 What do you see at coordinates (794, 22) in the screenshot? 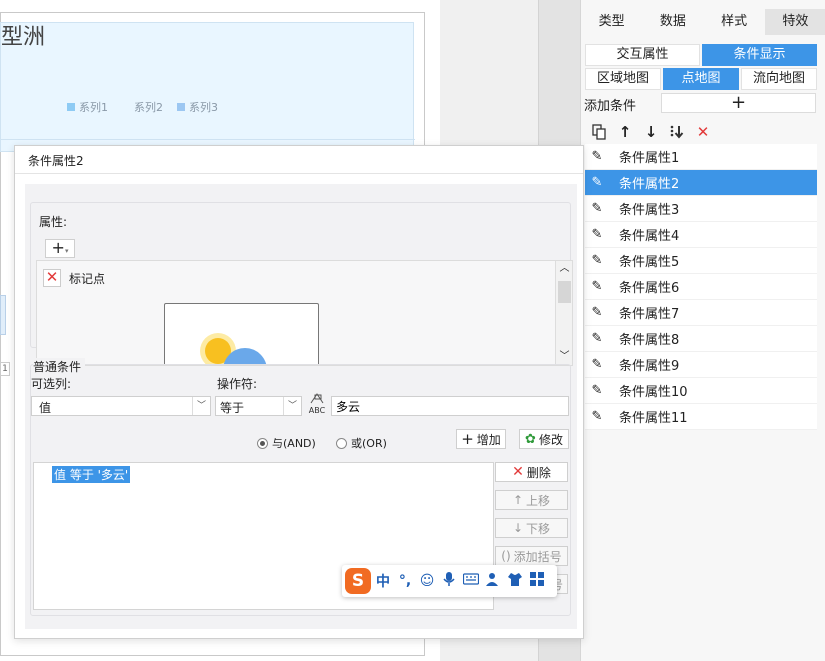
I see `tab-effects: 特效` at bounding box center [794, 22].